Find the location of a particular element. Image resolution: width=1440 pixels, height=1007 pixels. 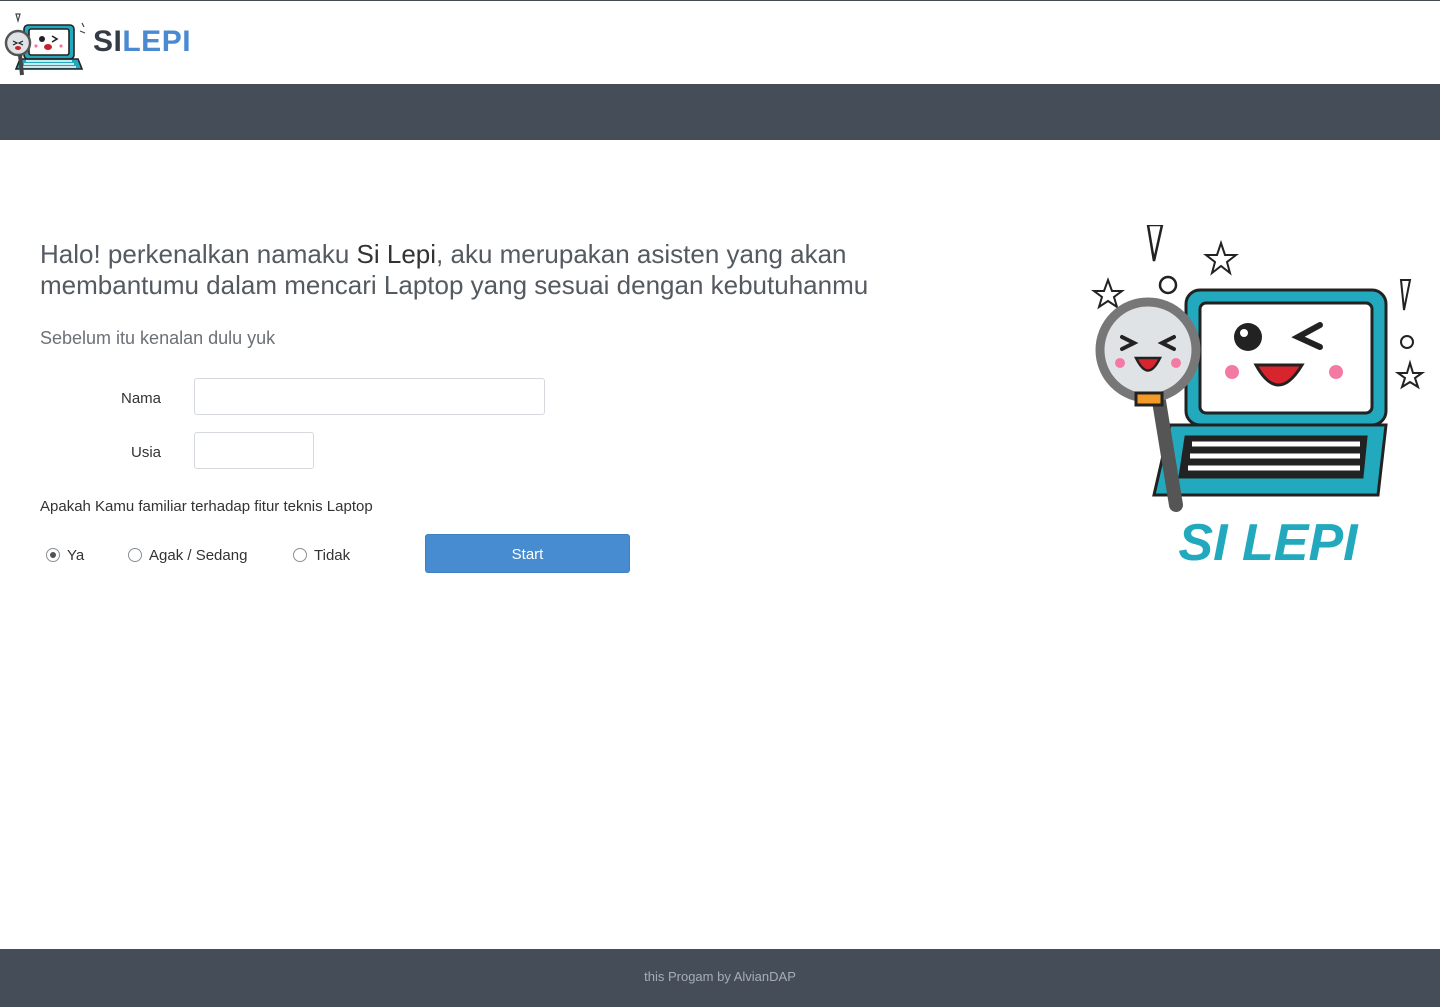

radio-label-tidak: Tidak is located at coordinates (332, 555).